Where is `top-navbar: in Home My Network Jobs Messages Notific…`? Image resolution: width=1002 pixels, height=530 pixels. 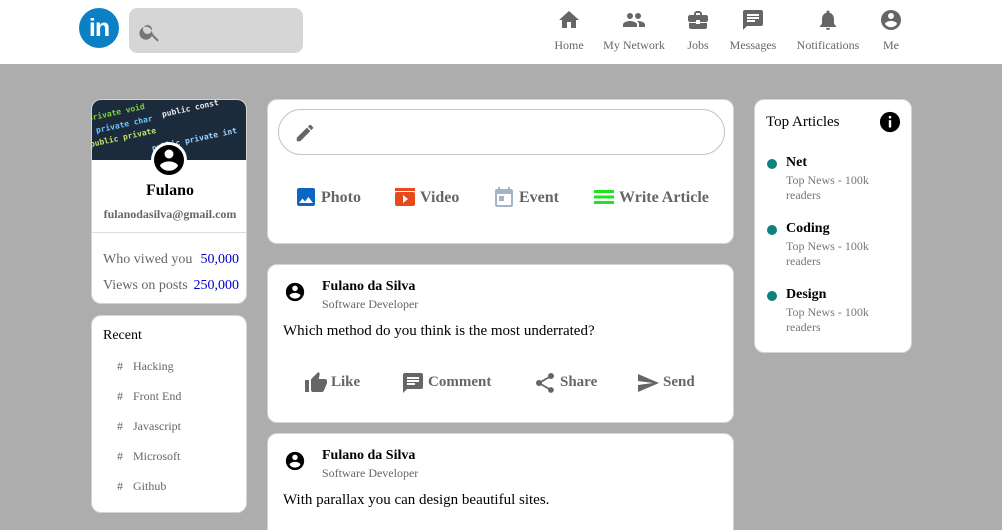
top-navbar: in Home My Network Jobs Messages Notific… is located at coordinates (501, 32).